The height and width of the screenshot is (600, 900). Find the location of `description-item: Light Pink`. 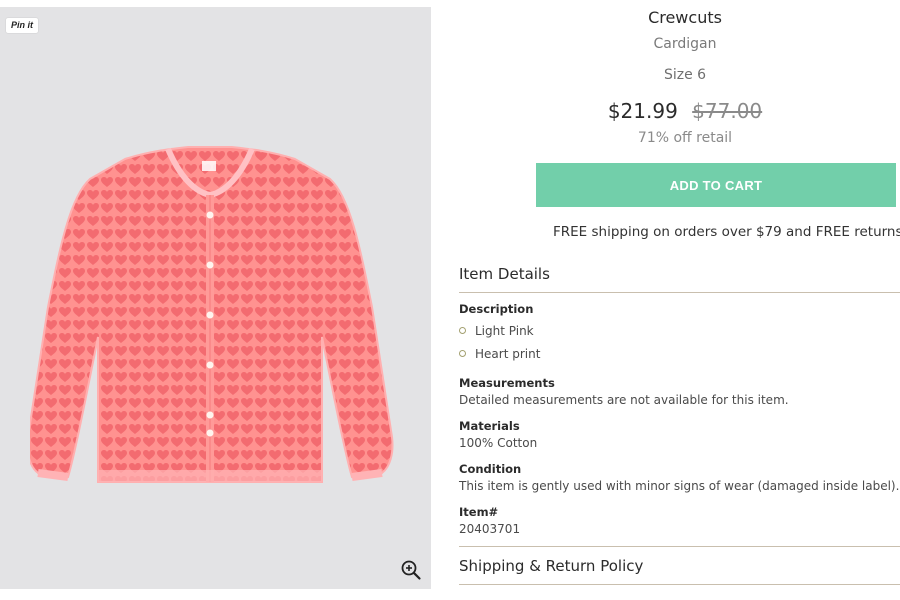

description-item: Light Pink is located at coordinates (496, 331).